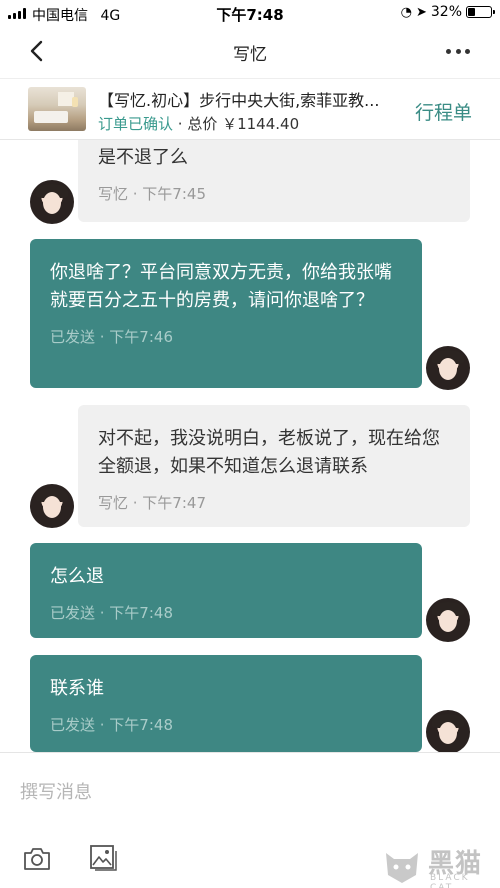 The height and width of the screenshot is (888, 500). What do you see at coordinates (250, 13) in the screenshot?
I see `status-bar: 中国电信 4G 下午7:48 ◔ ➤ 32%` at bounding box center [250, 13].